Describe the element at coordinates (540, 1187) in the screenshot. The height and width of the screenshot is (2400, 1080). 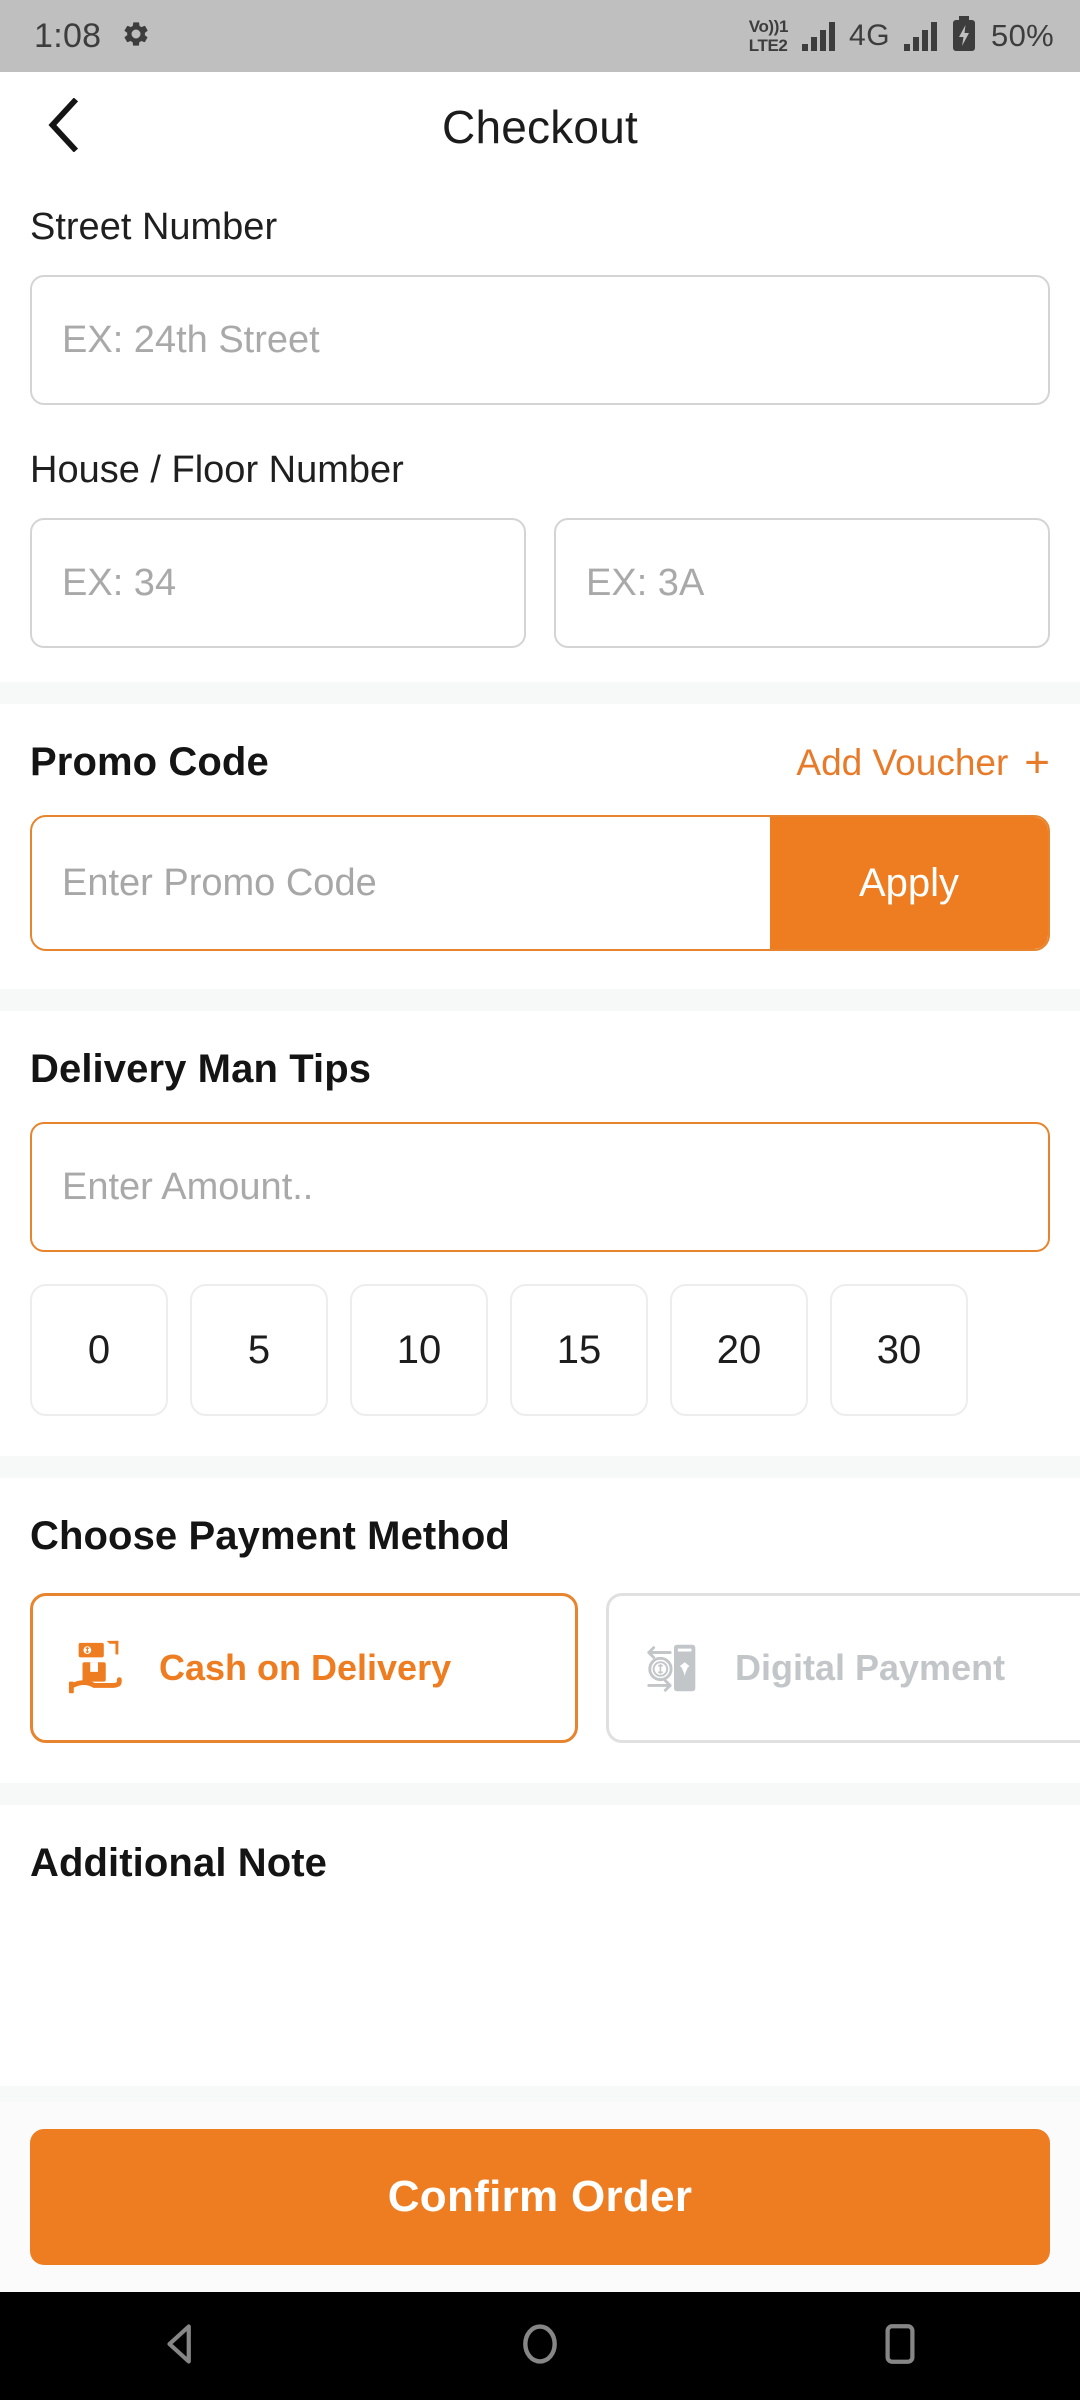
I see `tip-amount-input: Enter Amount..` at that location.